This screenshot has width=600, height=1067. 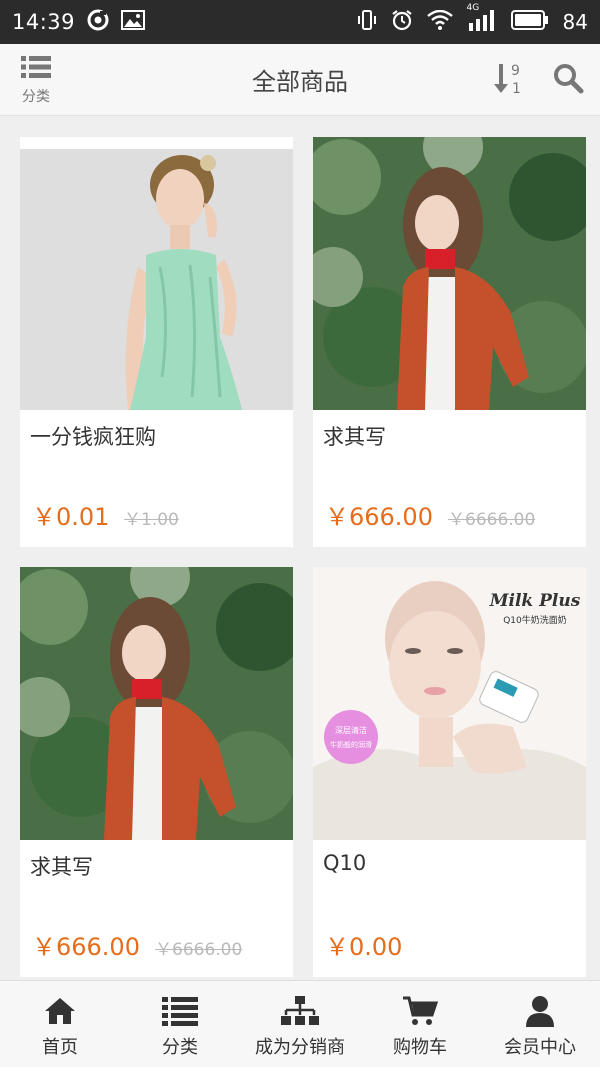 What do you see at coordinates (93, 437) in the screenshot?
I see `product-name: 一分钱疯狂购` at bounding box center [93, 437].